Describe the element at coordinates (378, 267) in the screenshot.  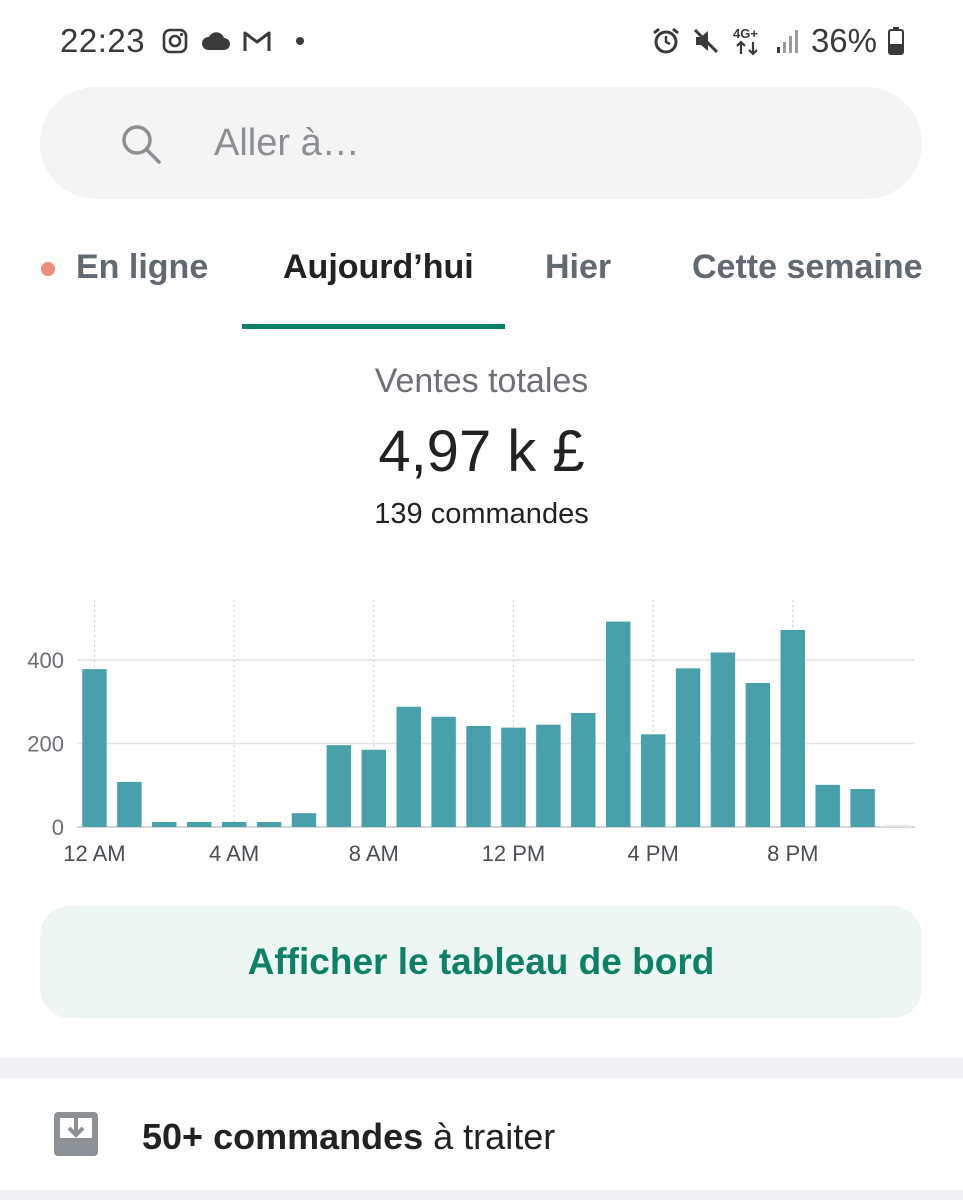
I see `tab-aujourdhui: Aujourd’hui` at that location.